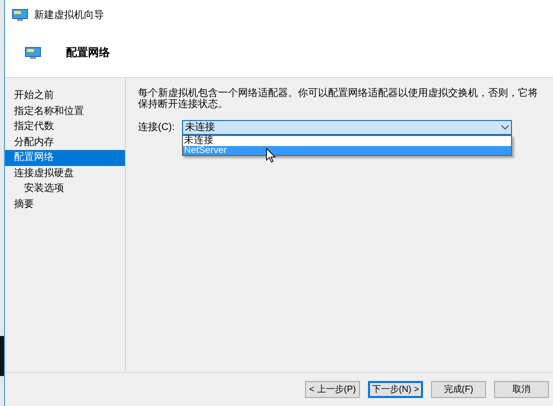 This screenshot has height=406, width=553. I want to click on sidebar-item: 配置网络, so click(65, 158).